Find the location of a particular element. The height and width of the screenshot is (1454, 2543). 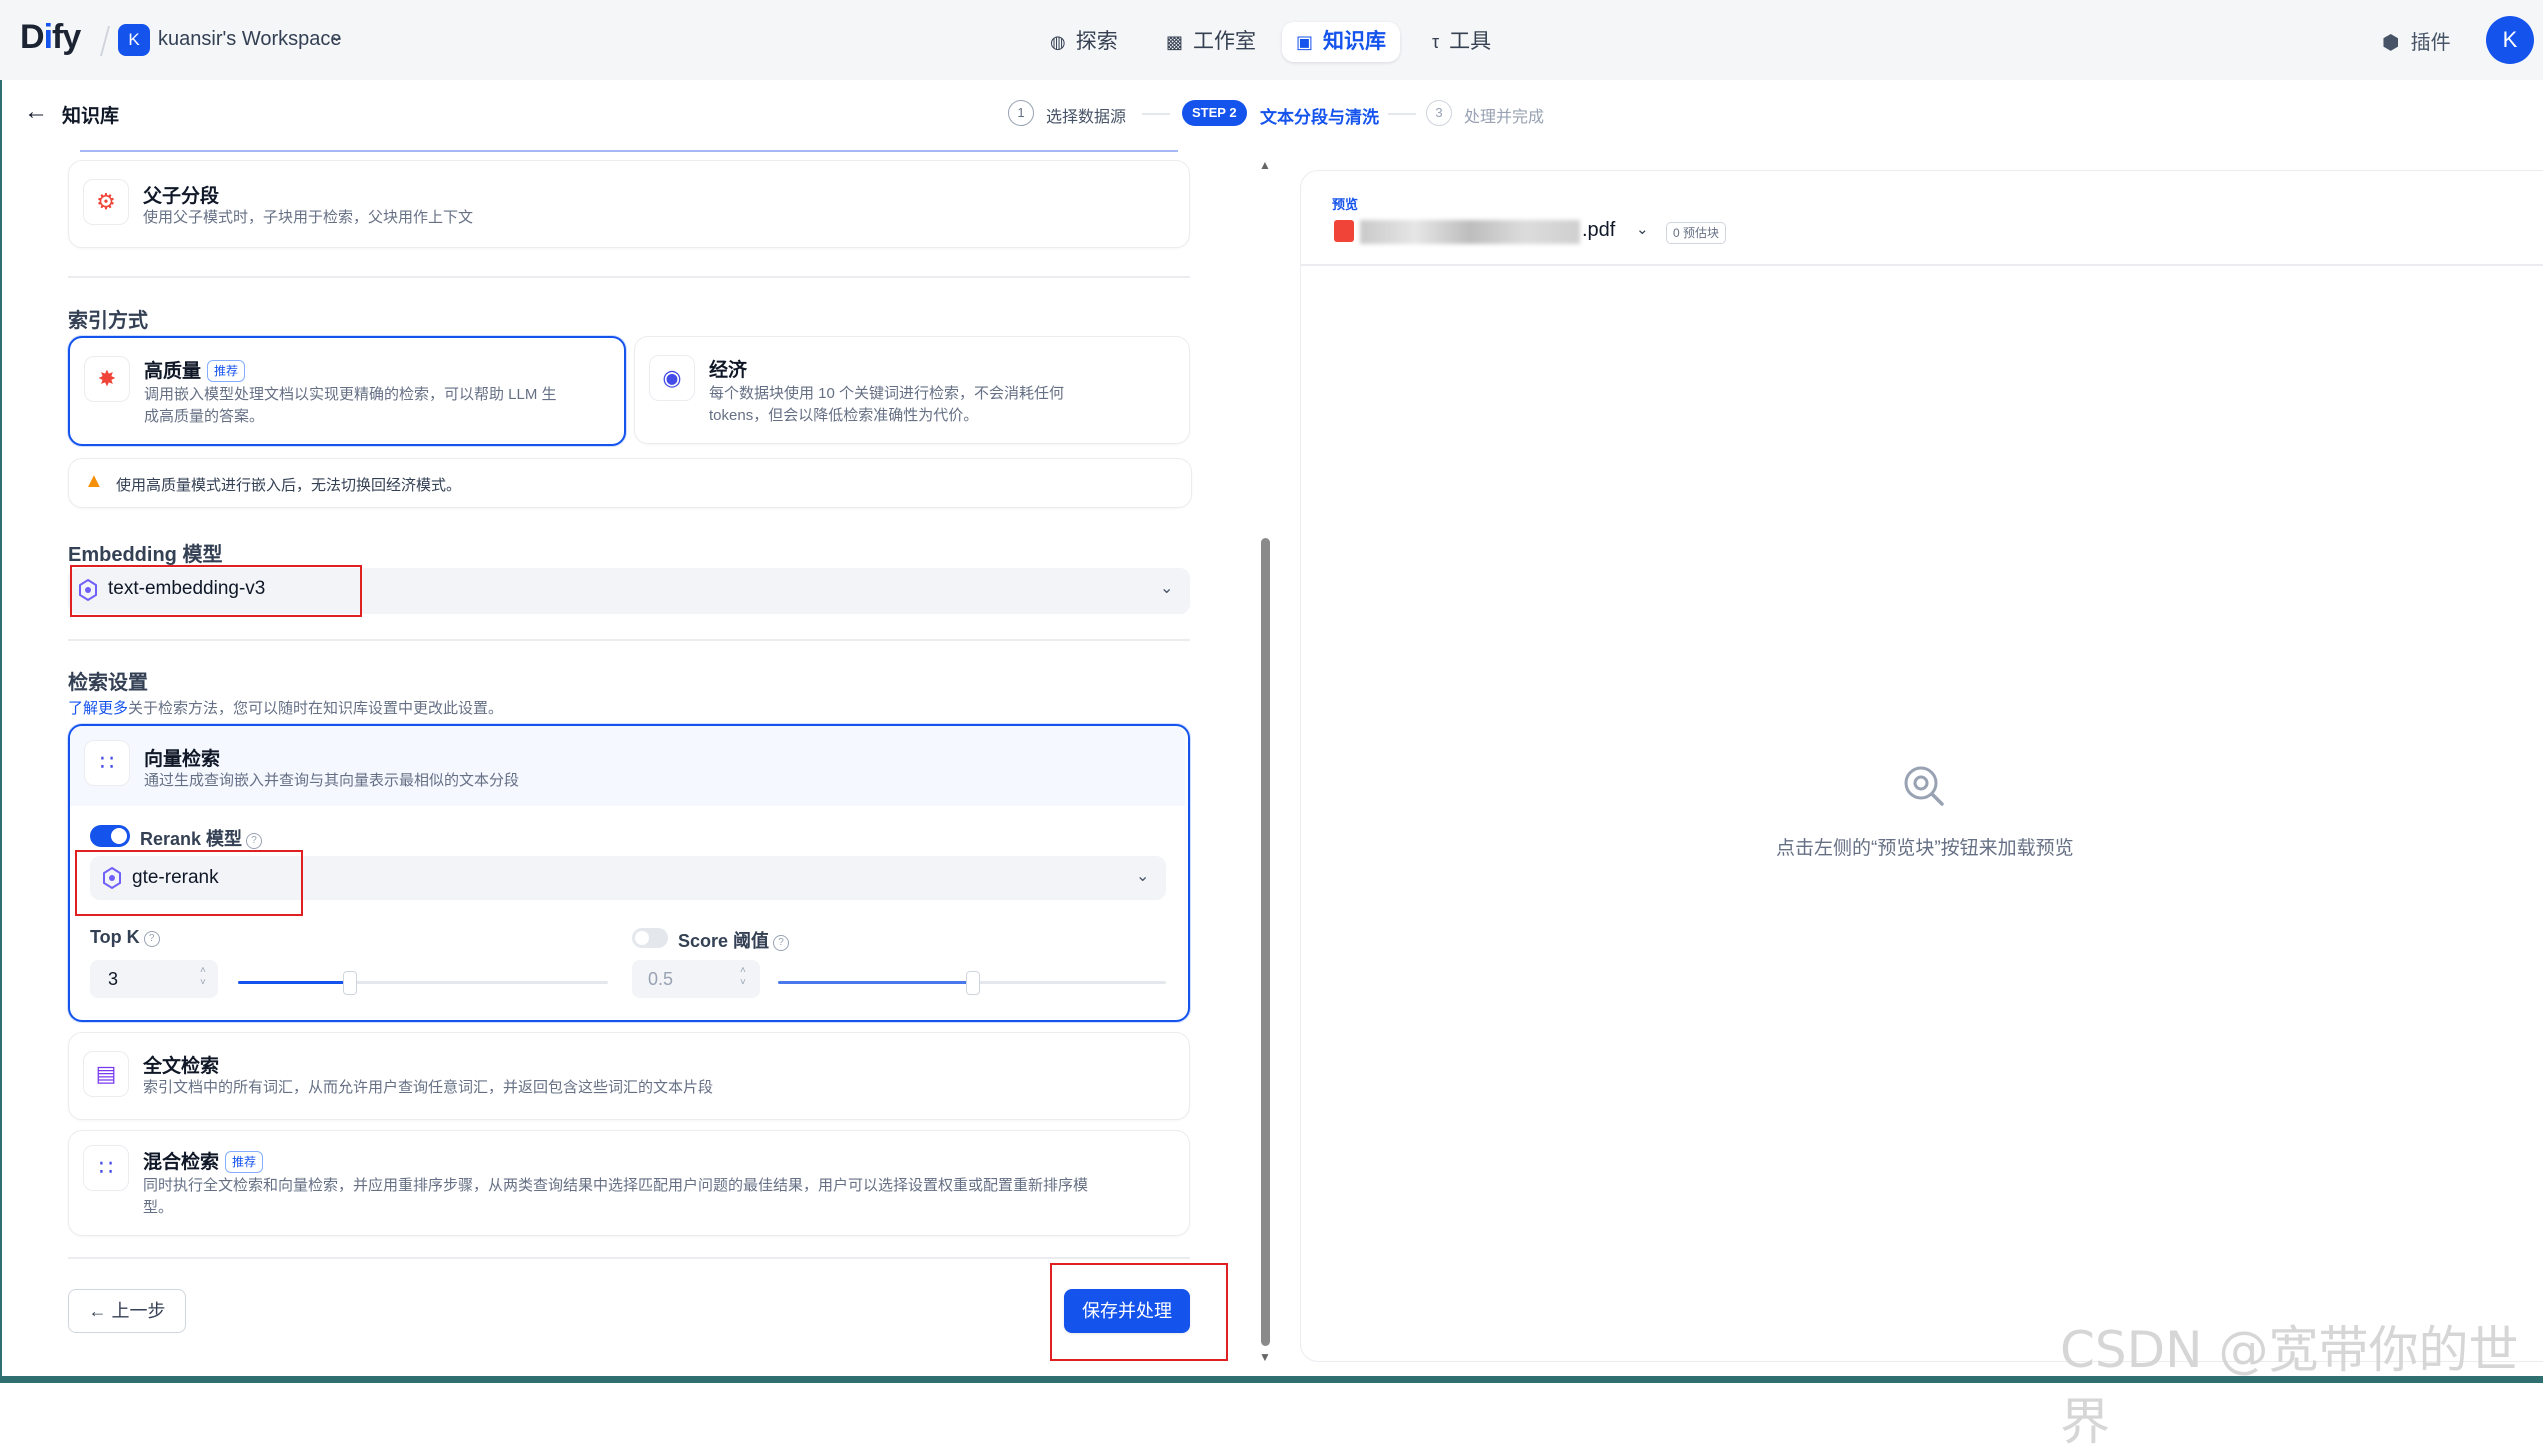

robot-icon: ▩ is located at coordinates (1175, 42).